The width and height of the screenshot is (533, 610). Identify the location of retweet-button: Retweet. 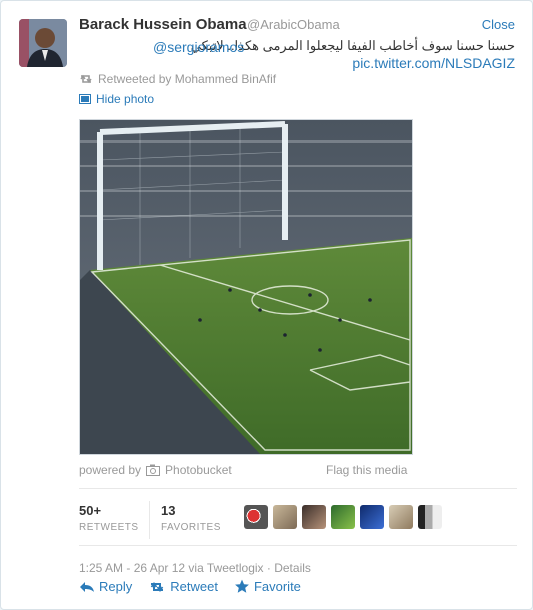
(183, 586).